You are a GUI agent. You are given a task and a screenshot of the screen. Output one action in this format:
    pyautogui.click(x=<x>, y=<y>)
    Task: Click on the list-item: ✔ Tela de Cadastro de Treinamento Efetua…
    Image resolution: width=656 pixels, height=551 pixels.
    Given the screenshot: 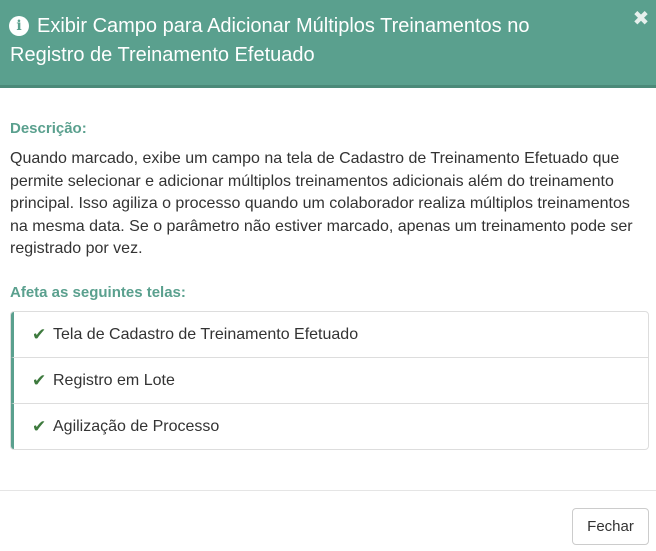 What is the action you would take?
    pyautogui.click(x=329, y=335)
    